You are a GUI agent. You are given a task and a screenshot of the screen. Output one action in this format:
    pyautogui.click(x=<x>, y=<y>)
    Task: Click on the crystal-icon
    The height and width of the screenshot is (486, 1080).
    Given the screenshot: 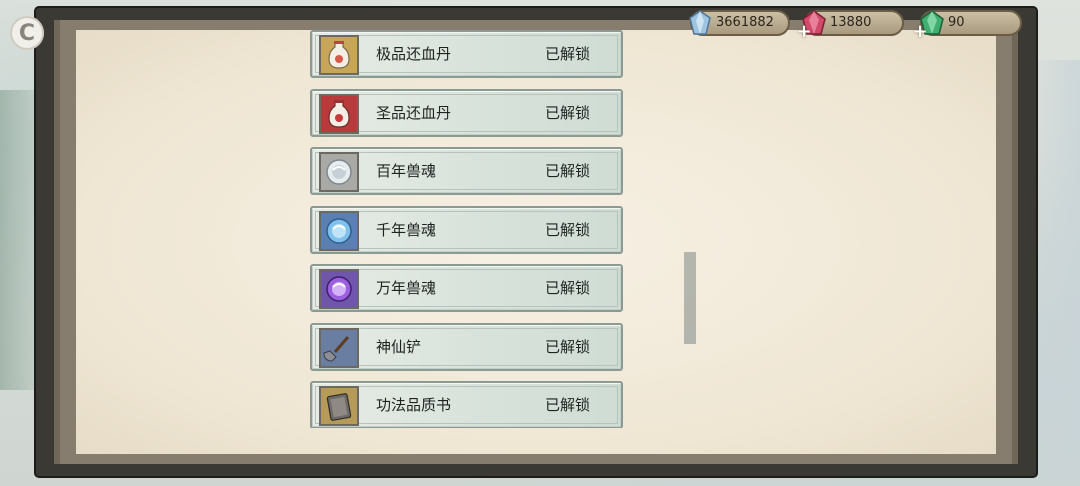 What is the action you would take?
    pyautogui.click(x=700, y=22)
    